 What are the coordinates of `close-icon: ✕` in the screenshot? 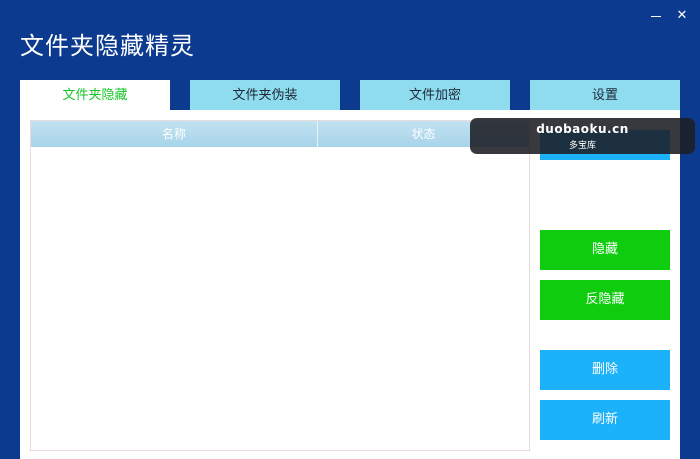 It's located at (682, 15).